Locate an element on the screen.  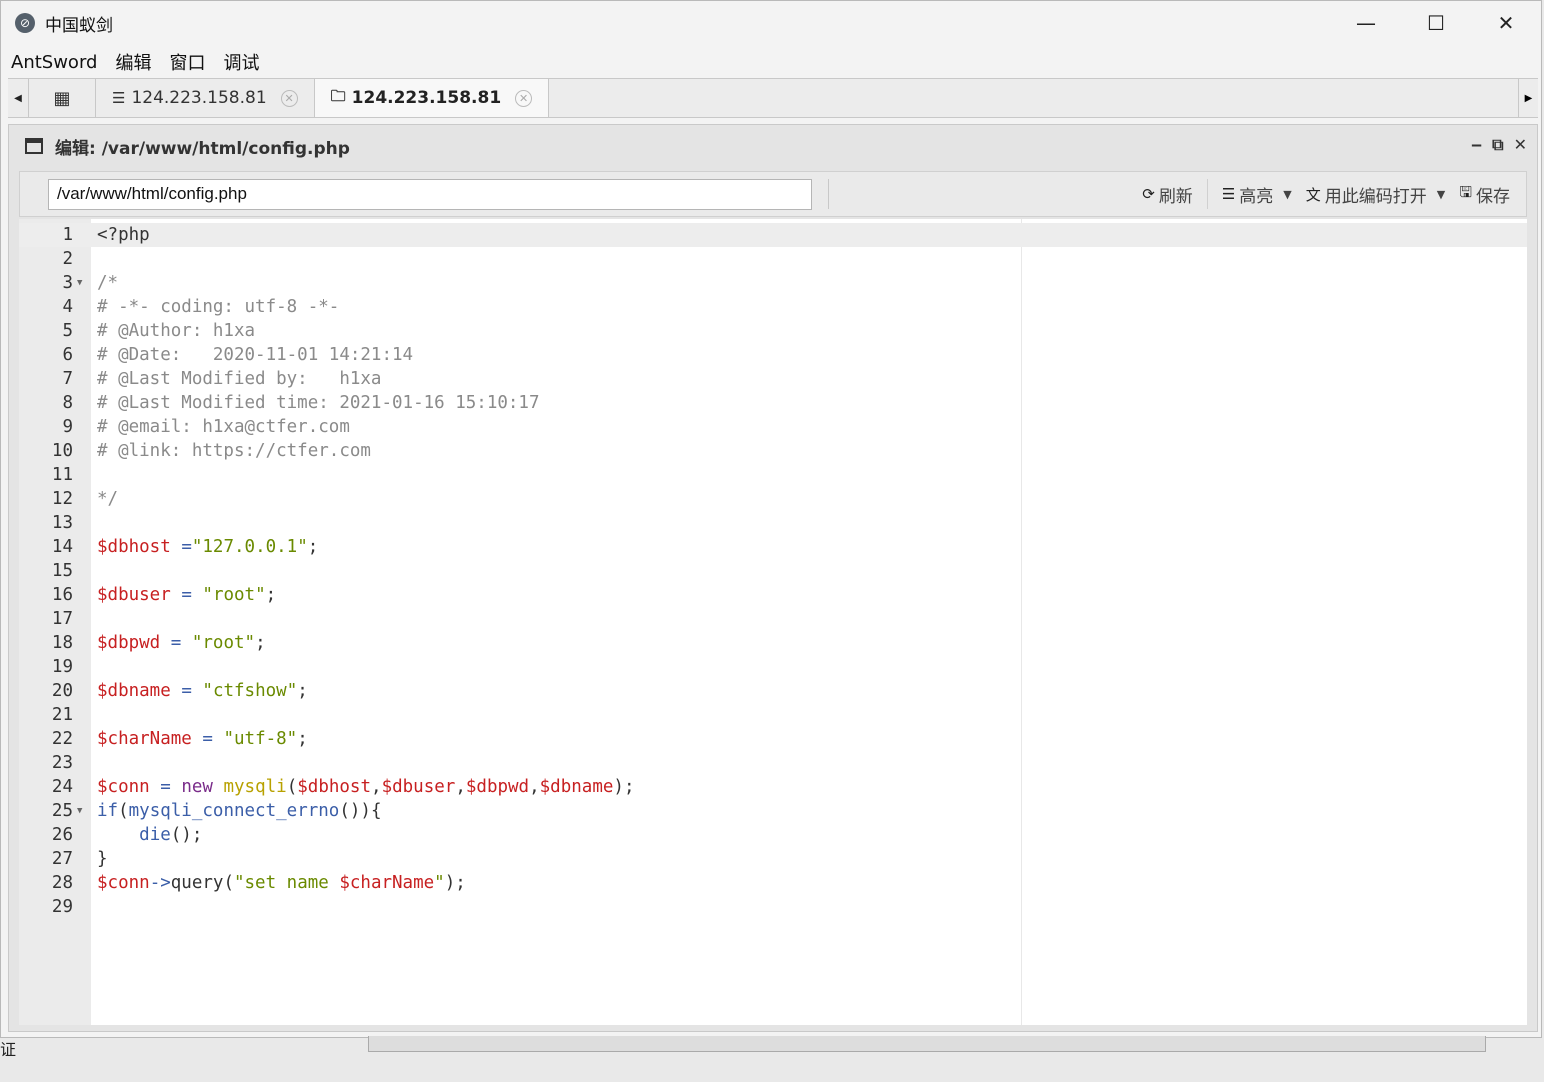
code-line: 16 $dbuser = "root"; is located at coordinates (773, 595).